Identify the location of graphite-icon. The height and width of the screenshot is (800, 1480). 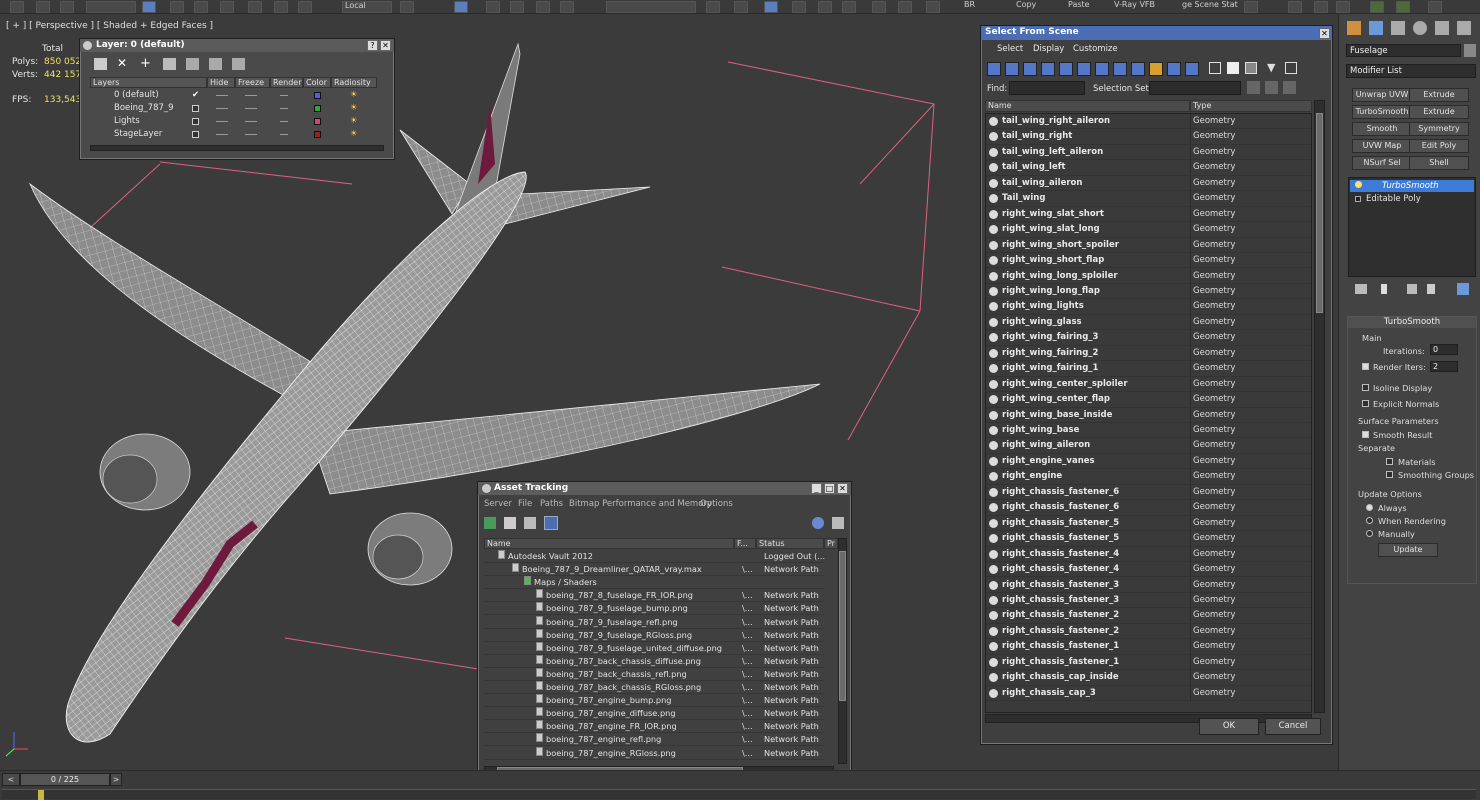
(799, 7).